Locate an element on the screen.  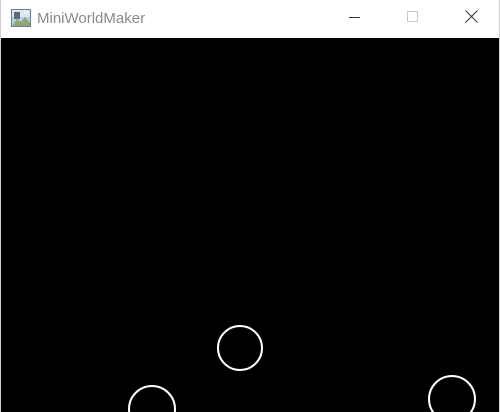
canvas-drawing is located at coordinates (302, 368).